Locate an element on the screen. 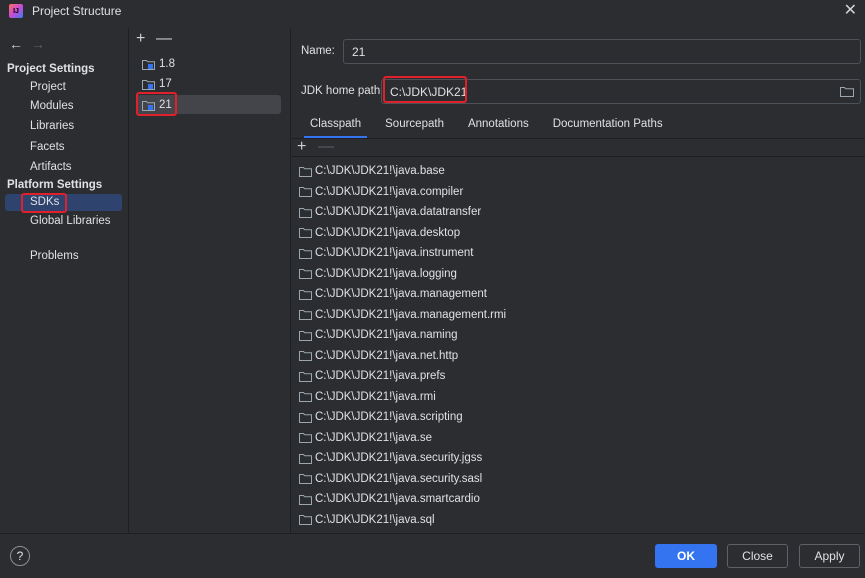 The width and height of the screenshot is (865, 578). classpath-entry: C:\JDK\JDK21!\java.security.jgss is located at coordinates (390, 458).